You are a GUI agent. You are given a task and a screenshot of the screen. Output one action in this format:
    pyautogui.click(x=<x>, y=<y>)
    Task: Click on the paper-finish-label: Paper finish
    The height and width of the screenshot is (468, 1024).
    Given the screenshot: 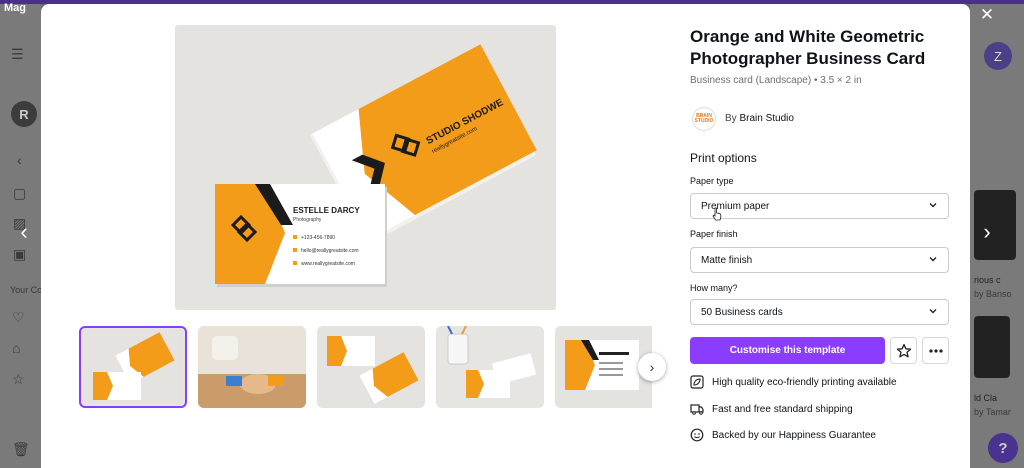 What is the action you would take?
    pyautogui.click(x=714, y=234)
    